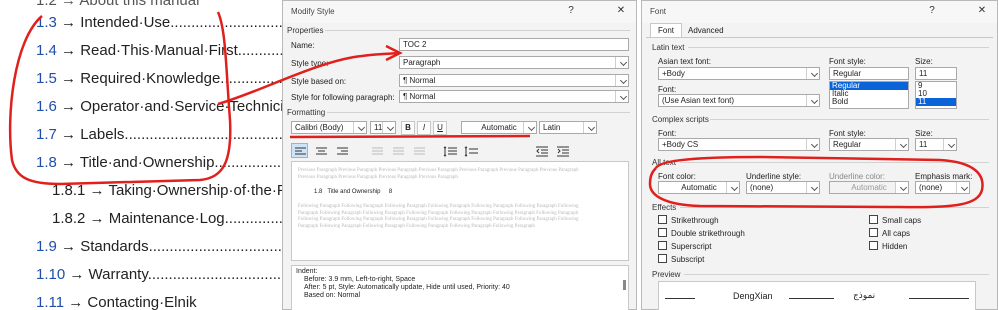 The height and width of the screenshot is (310, 998). Describe the element at coordinates (936, 144) in the screenshot. I see `complex-size-dropdown: 11` at that location.